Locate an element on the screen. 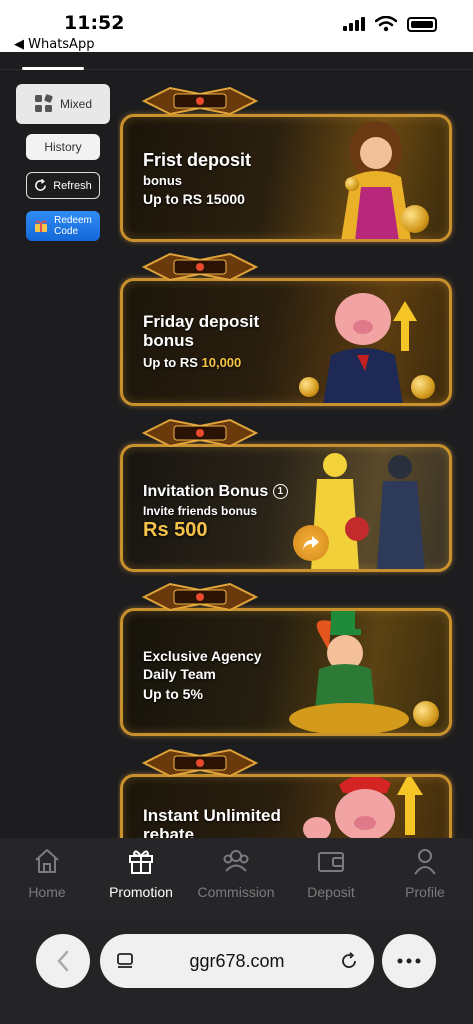 The height and width of the screenshot is (1024, 473). banner-title: Exclusive Agency is located at coordinates (202, 656).